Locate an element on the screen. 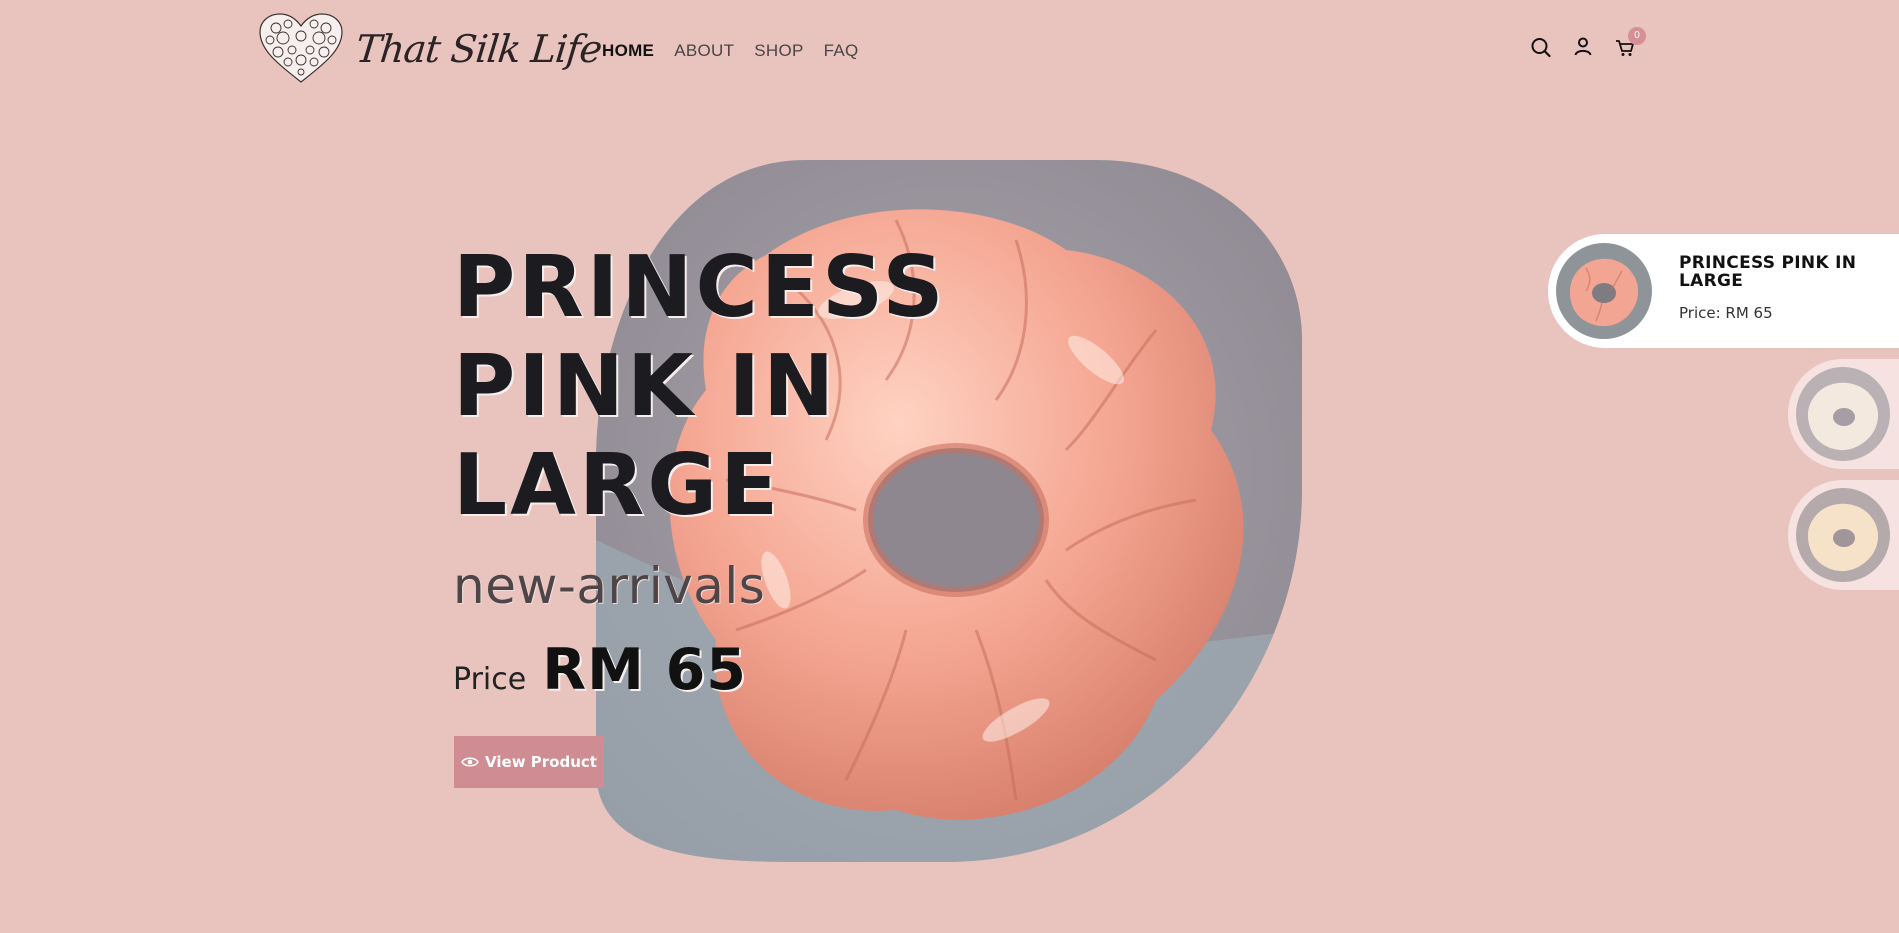 The width and height of the screenshot is (1899, 933). cart-count-badge: 0 is located at coordinates (1637, 36).